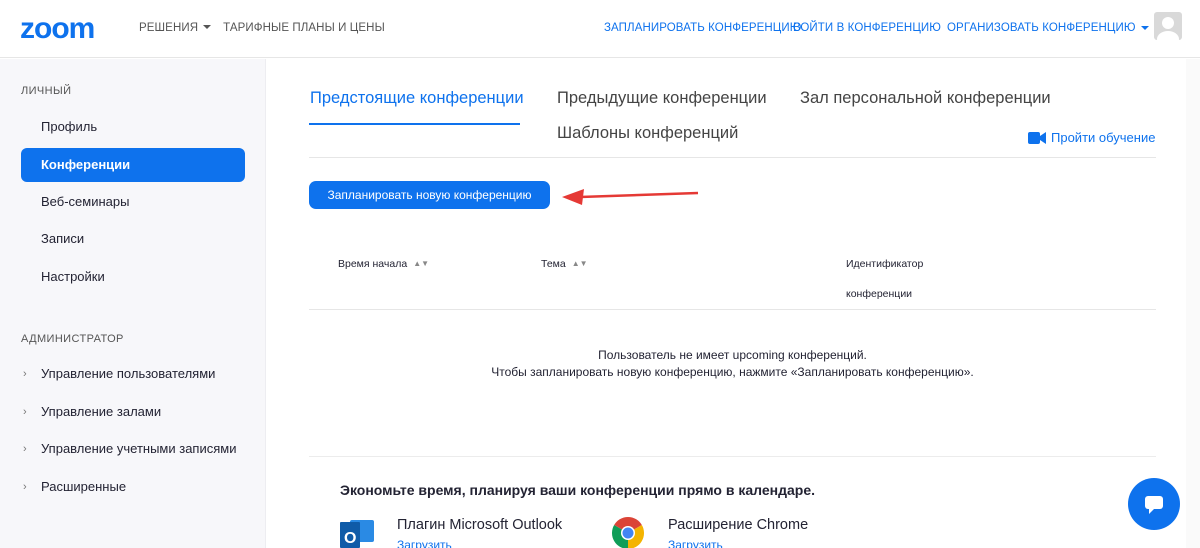  What do you see at coordinates (1193, 303) in the screenshot?
I see `scrollbar` at bounding box center [1193, 303].